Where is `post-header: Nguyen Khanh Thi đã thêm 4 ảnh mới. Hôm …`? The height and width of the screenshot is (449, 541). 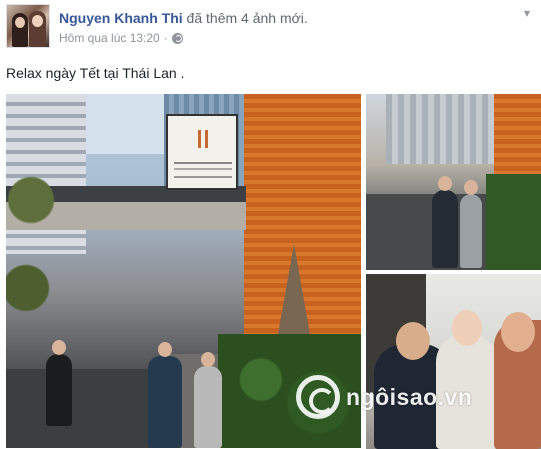
post-header: Nguyen Khanh Thi đã thêm 4 ảnh mới. Hôm … is located at coordinates (270, 27).